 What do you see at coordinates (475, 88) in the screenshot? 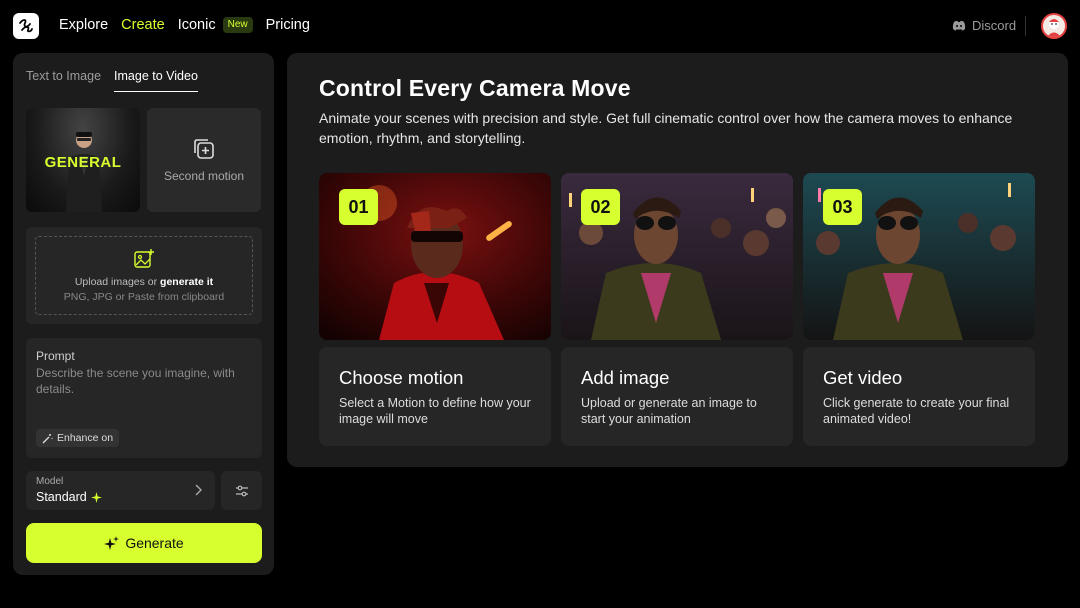
I see `page-title: Control Every Camera Move` at bounding box center [475, 88].